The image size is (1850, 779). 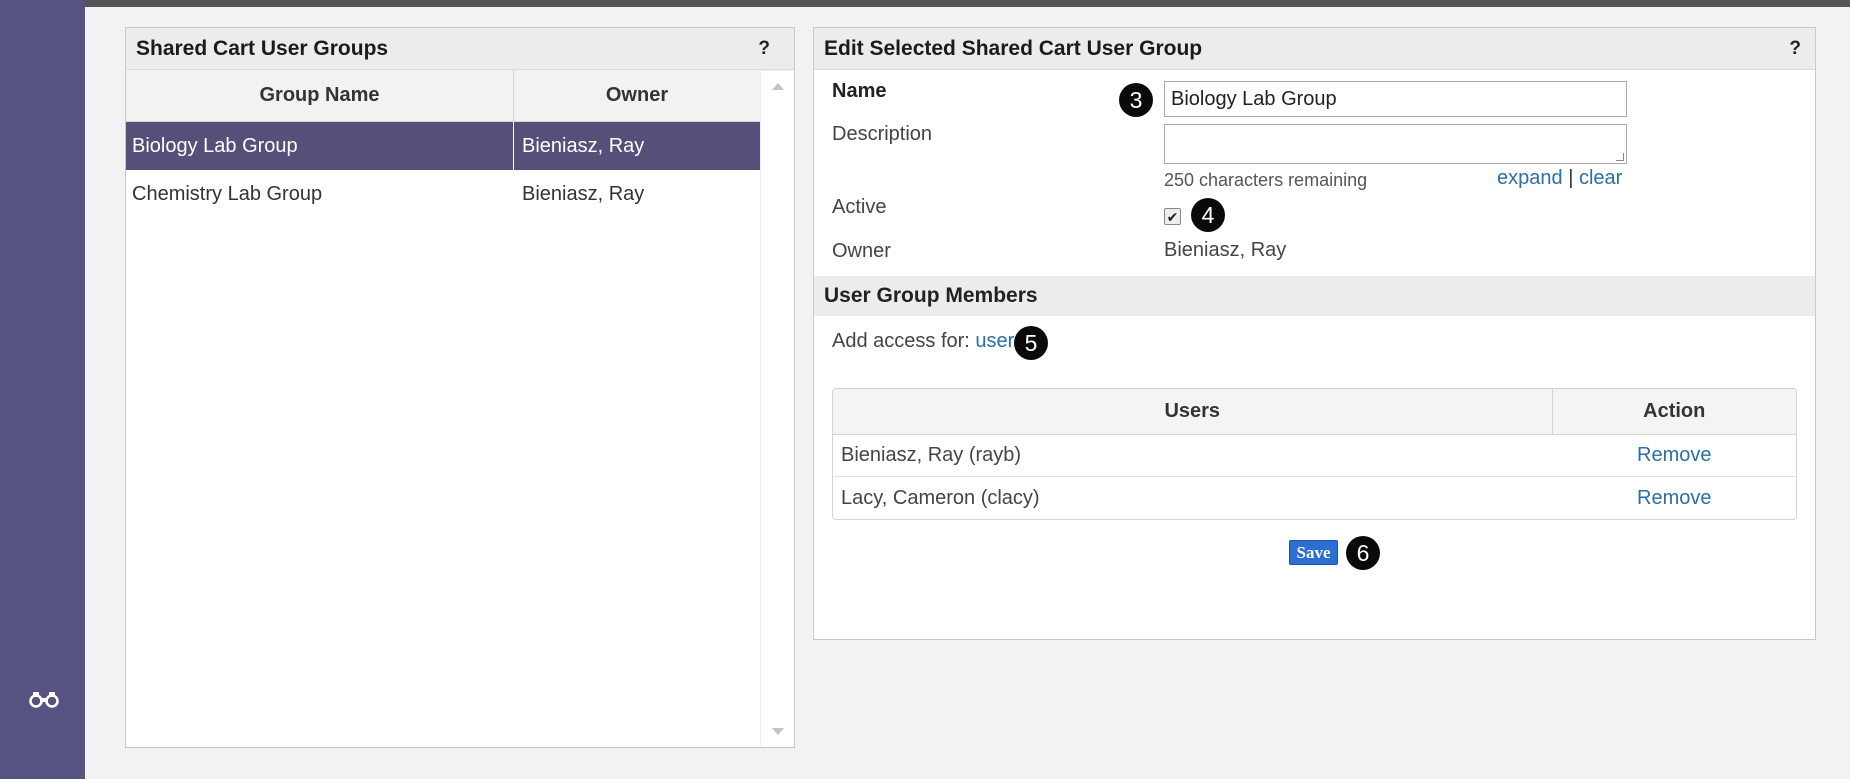 What do you see at coordinates (1314, 498) in the screenshot?
I see `table-row: Lacy, Cameron (clacy) Remove` at bounding box center [1314, 498].